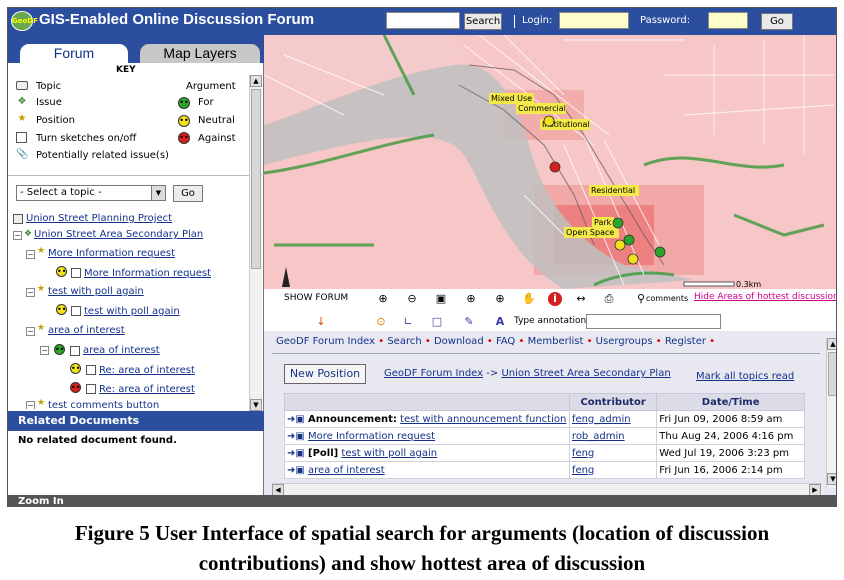 This screenshot has width=844, height=580. Describe the element at coordinates (581, 299) in the screenshot. I see `measure-icon: ↔` at that location.